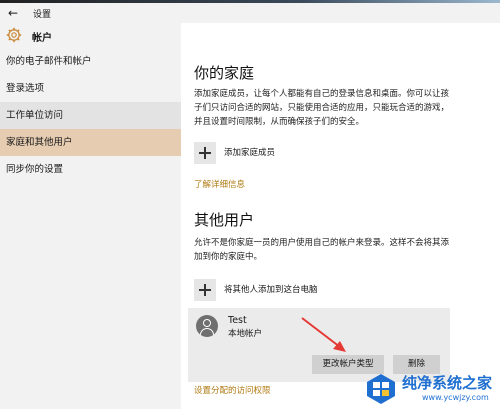 This screenshot has width=500, height=409. Describe the element at coordinates (245, 334) in the screenshot. I see `user-account-type: 本地帐户` at that location.